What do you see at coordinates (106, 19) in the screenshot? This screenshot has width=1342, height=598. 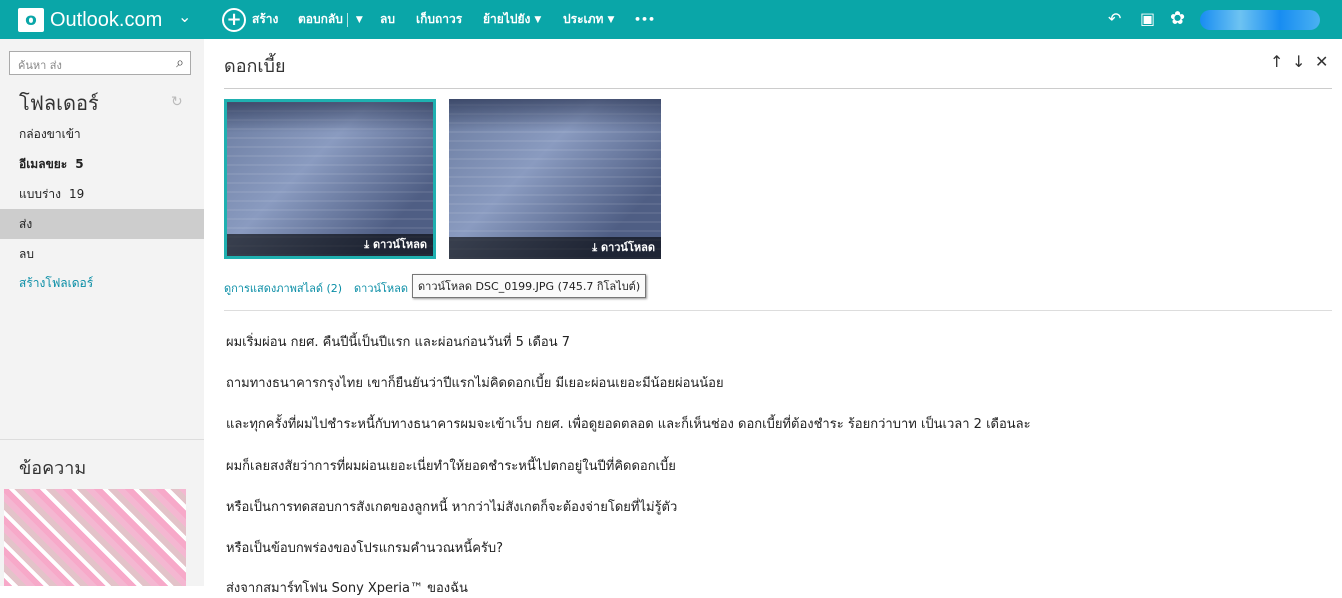 I see `brand-name: Outlook.com` at bounding box center [106, 19].